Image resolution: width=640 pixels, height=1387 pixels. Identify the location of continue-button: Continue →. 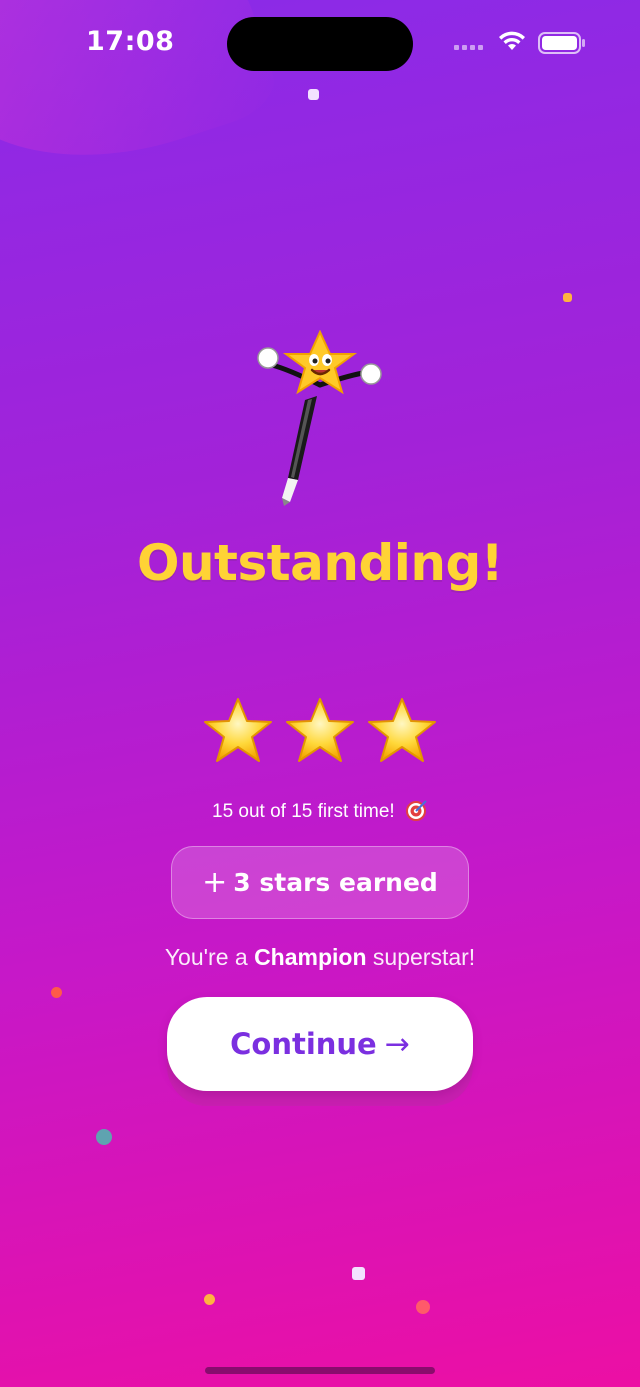
(320, 1044).